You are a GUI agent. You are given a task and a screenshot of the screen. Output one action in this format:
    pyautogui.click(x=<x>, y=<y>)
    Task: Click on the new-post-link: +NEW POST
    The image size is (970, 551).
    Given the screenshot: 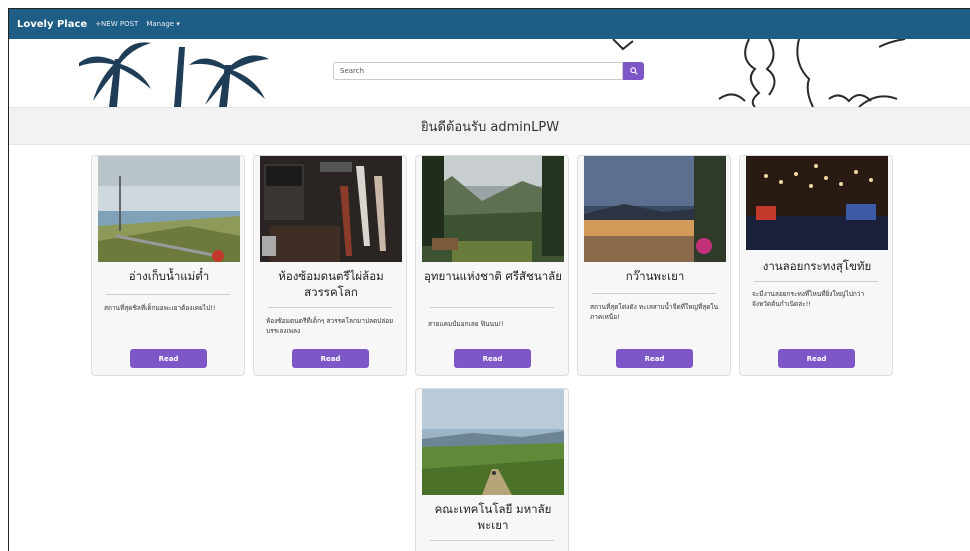 What is the action you would take?
    pyautogui.click(x=116, y=24)
    